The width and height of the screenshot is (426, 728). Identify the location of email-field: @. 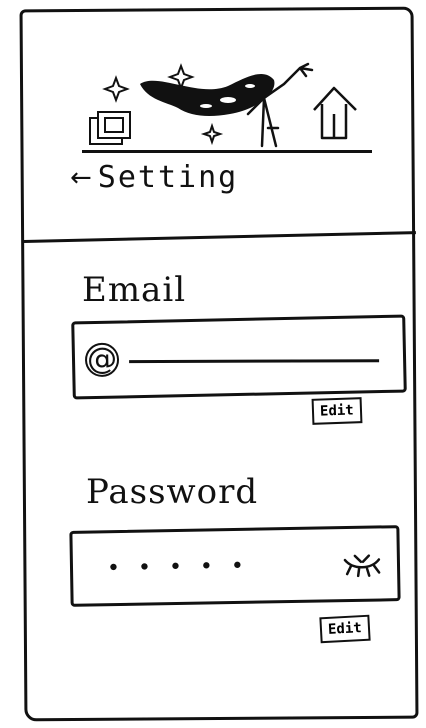
(239, 357).